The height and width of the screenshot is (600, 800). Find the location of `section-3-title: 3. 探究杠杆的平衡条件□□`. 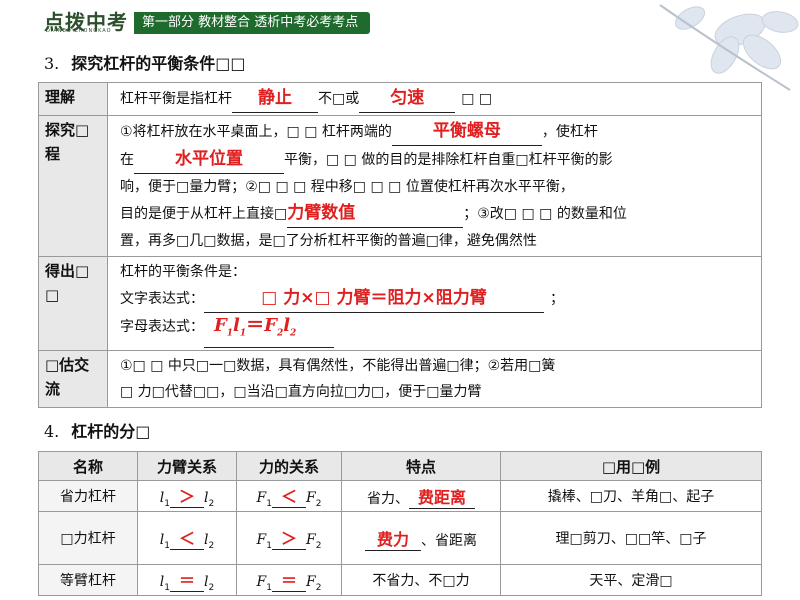

section-3-title: 3. 探究杠杆的平衡条件□□ is located at coordinates (145, 62).